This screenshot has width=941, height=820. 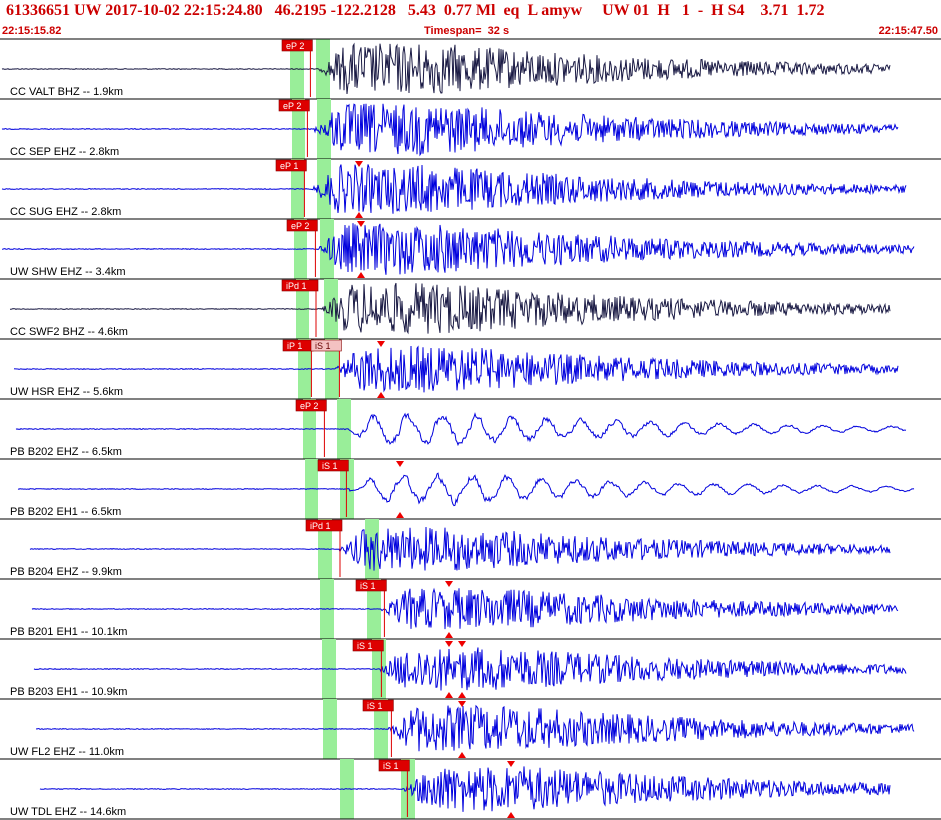 I want to click on trace-panel: eP 1, so click(x=470, y=189).